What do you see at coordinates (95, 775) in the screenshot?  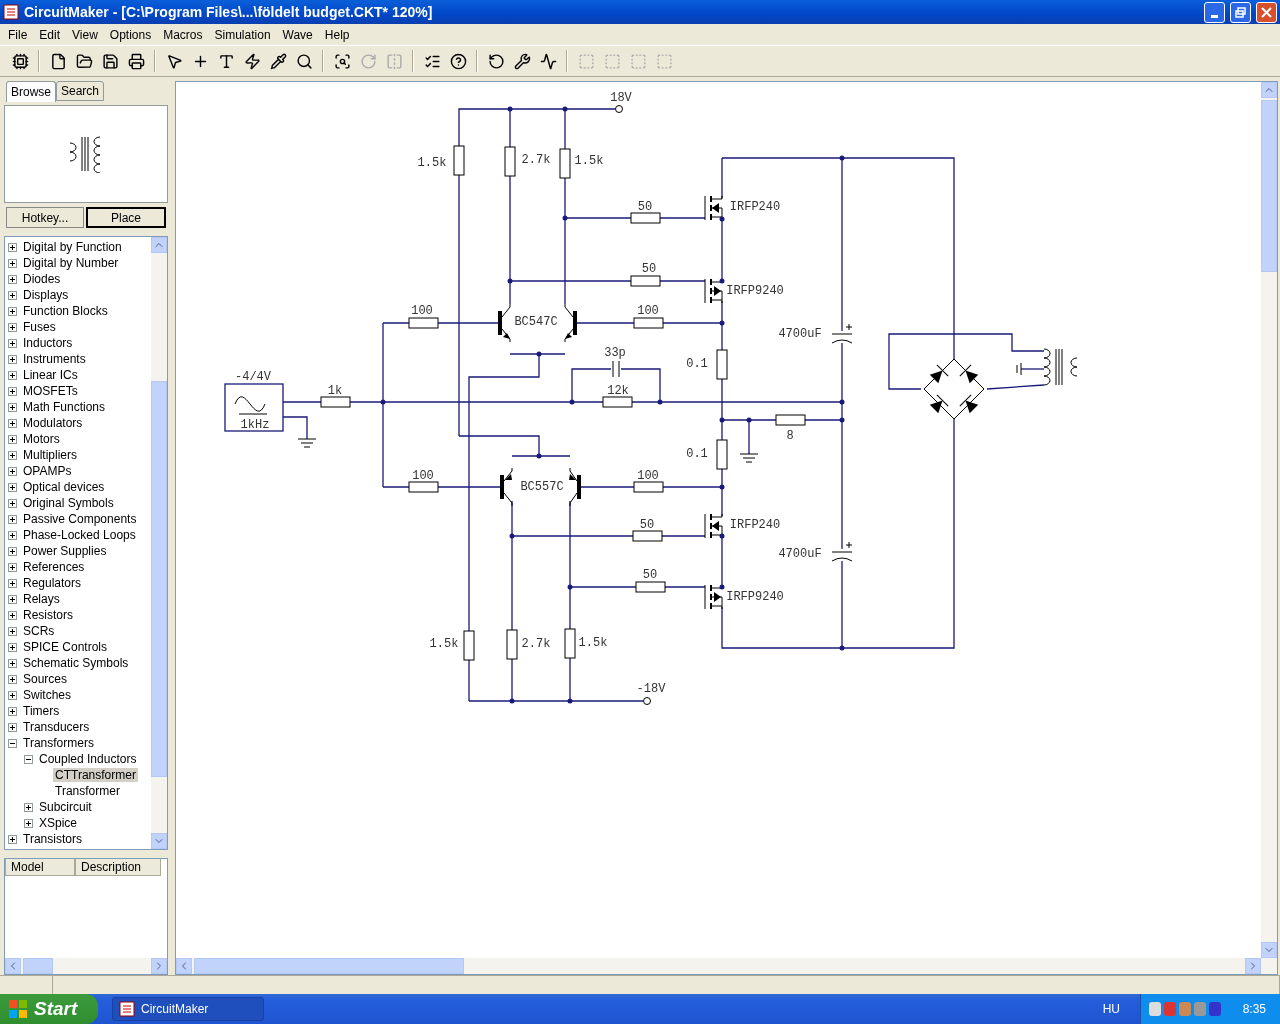 I see `tree-item: CTTransformer` at bounding box center [95, 775].